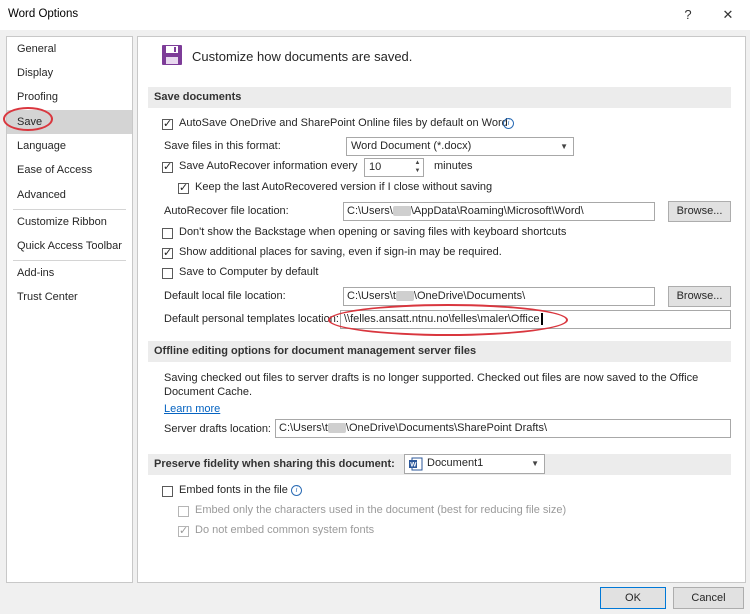 This screenshot has width=750, height=614. Describe the element at coordinates (167, 233) in the screenshot. I see `backstage-checkbox` at that location.